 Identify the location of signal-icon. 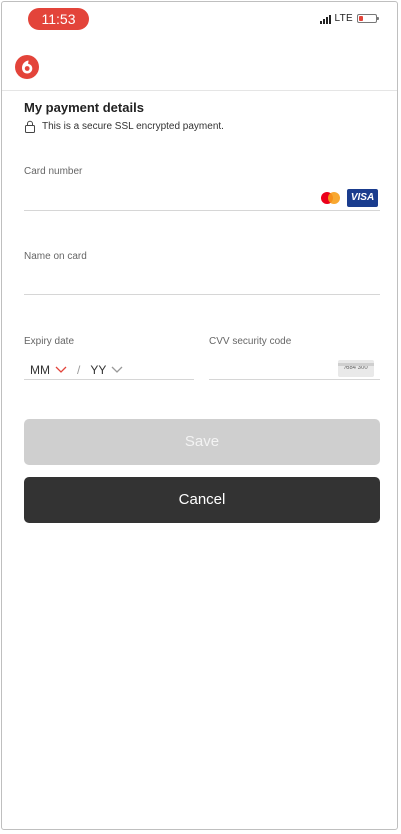
(325, 19).